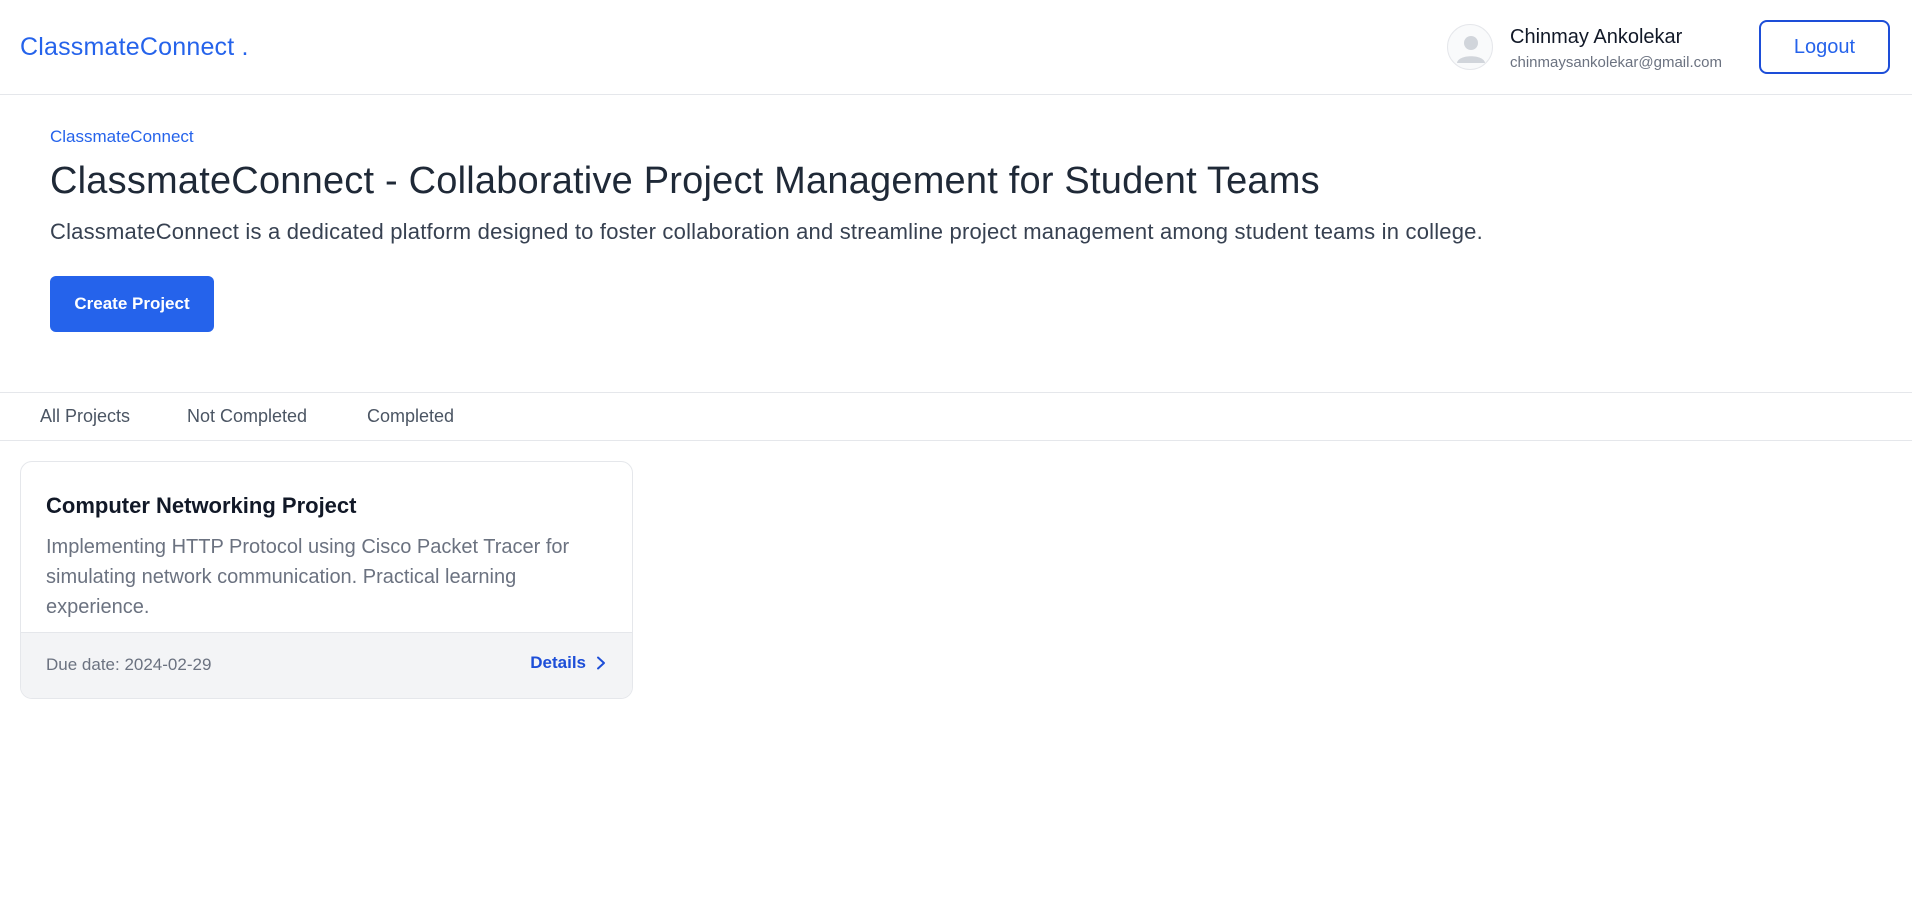 The height and width of the screenshot is (918, 1912). What do you see at coordinates (1824, 47) in the screenshot?
I see `logout-button: Logout` at bounding box center [1824, 47].